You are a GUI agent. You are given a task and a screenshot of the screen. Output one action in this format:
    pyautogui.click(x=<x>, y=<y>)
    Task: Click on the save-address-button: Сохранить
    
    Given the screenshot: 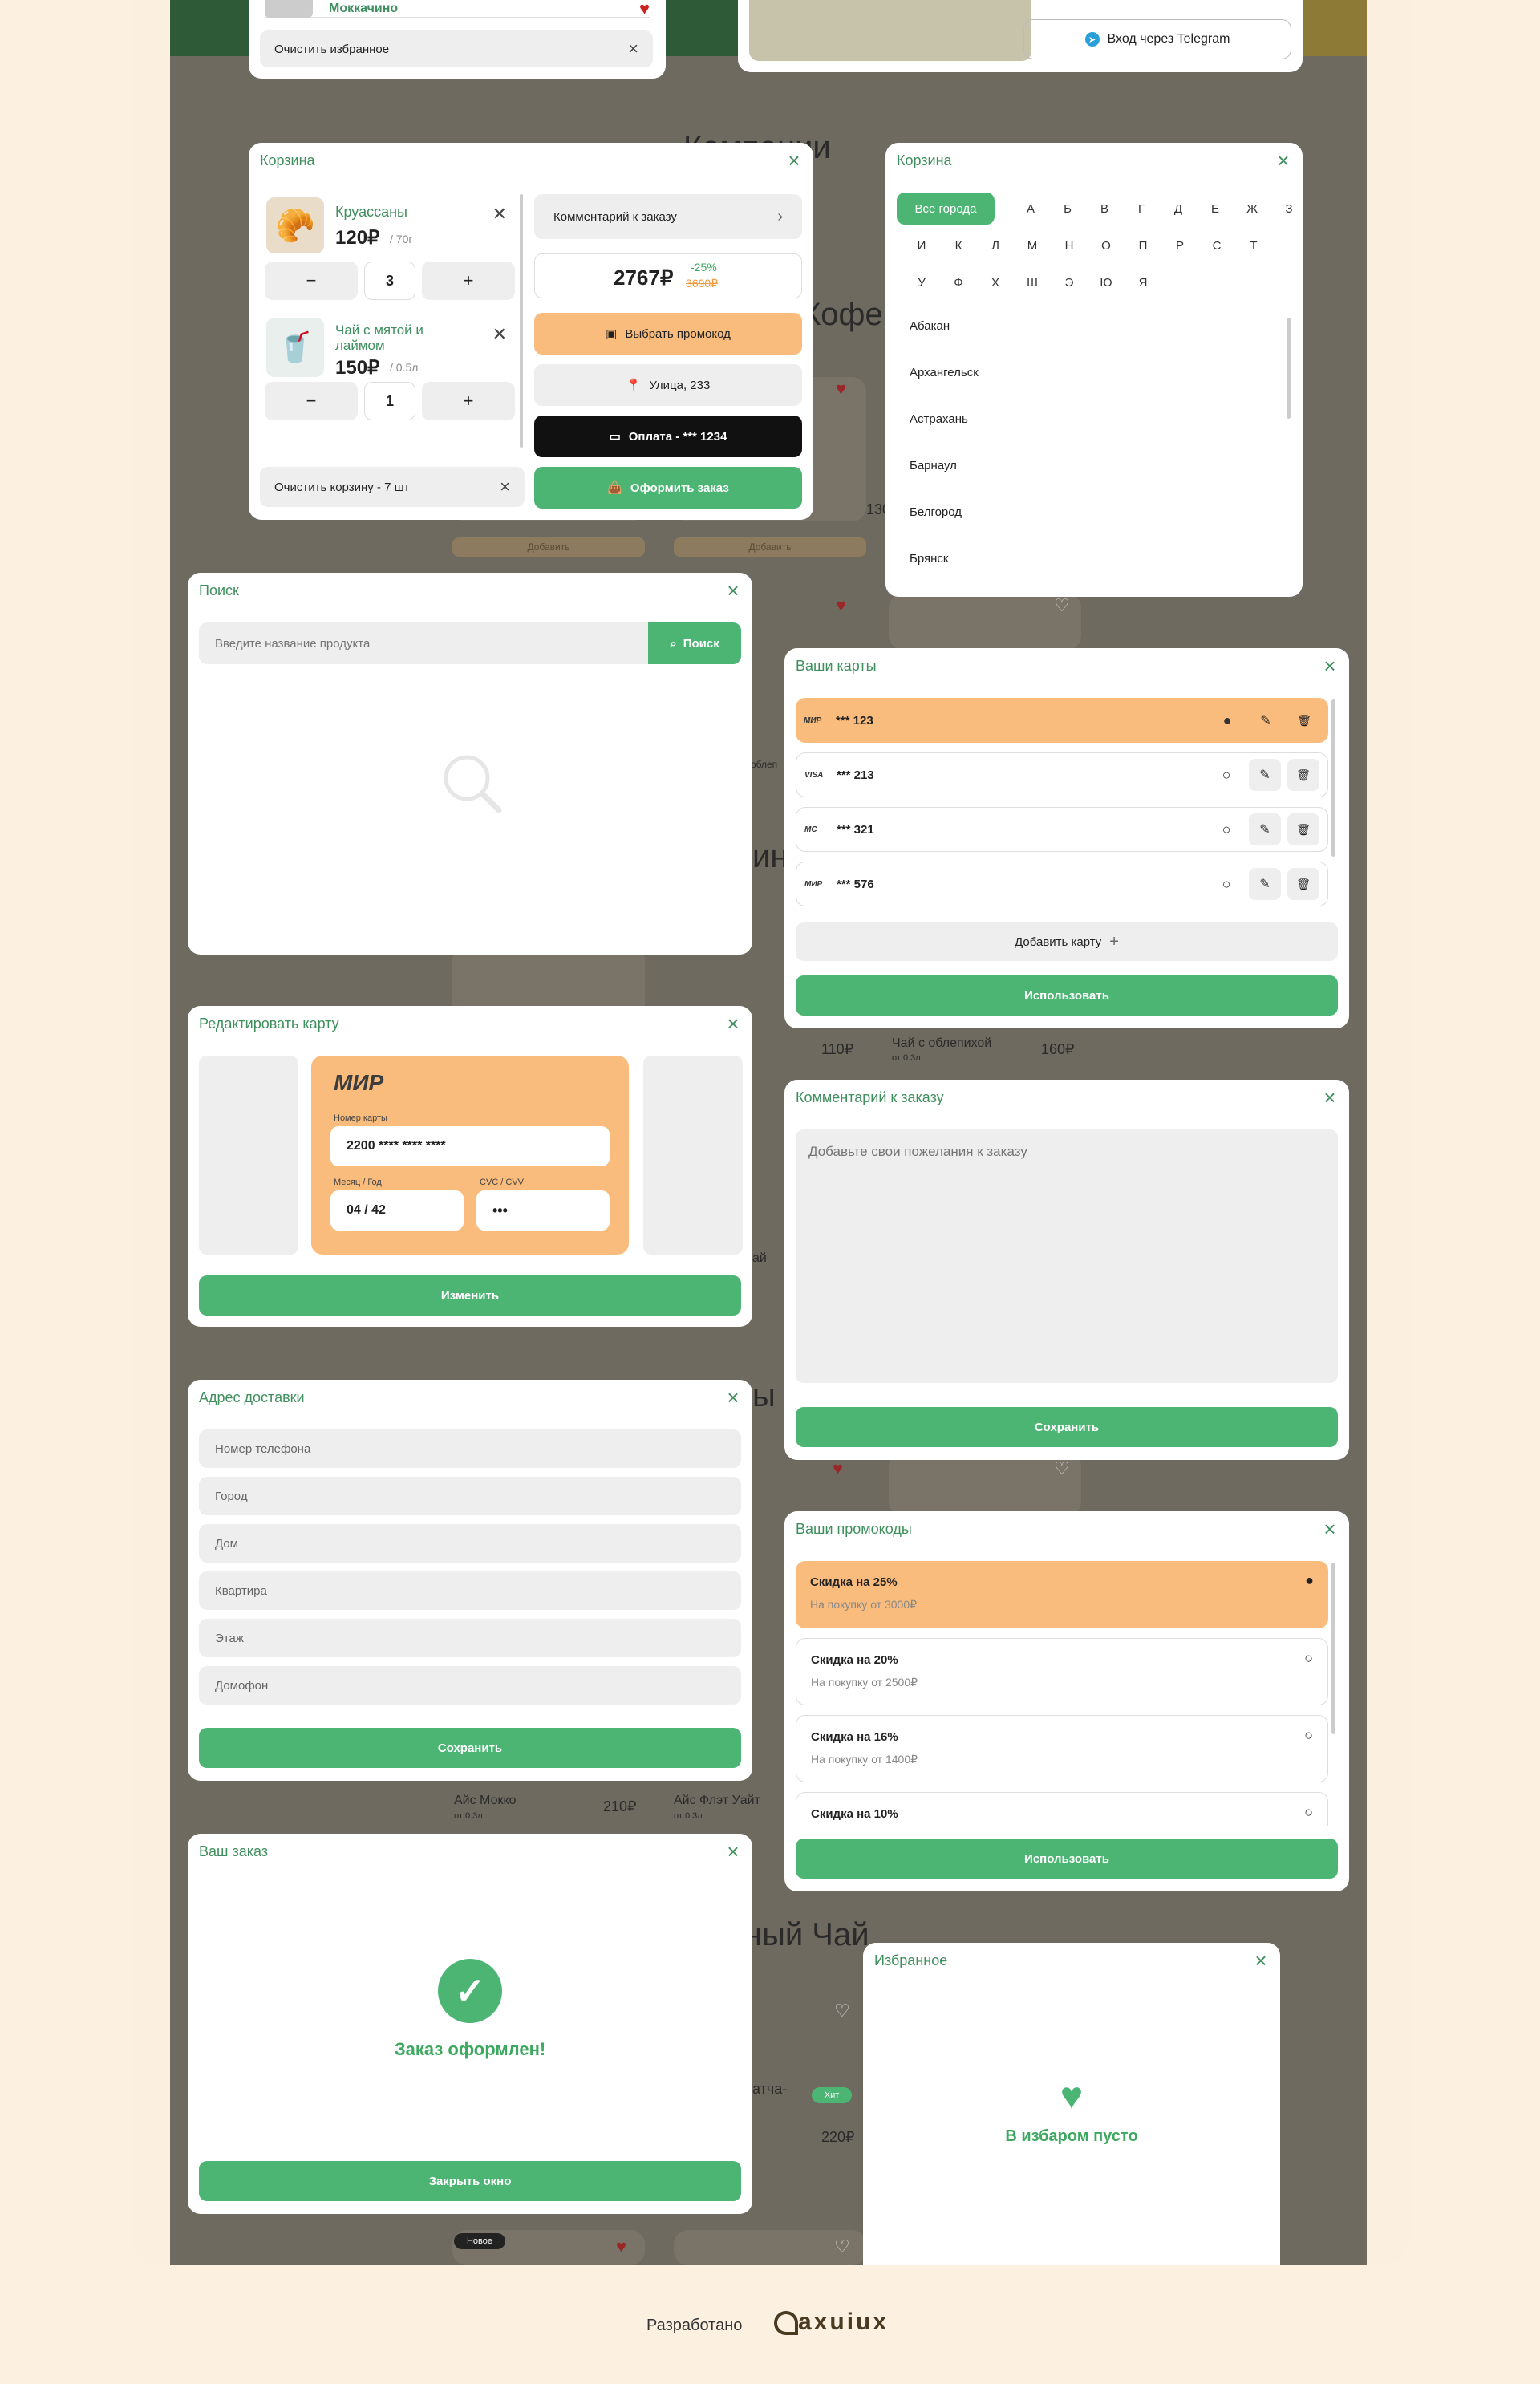 What is the action you would take?
    pyautogui.click(x=470, y=1748)
    